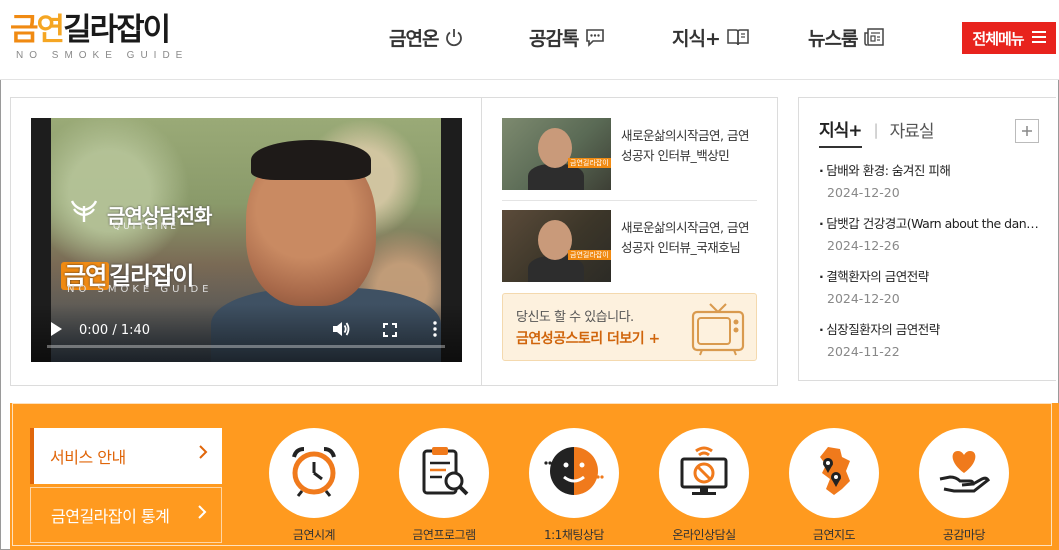  What do you see at coordinates (115, 330) in the screenshot?
I see `video-time: 0:00 / 1:40` at bounding box center [115, 330].